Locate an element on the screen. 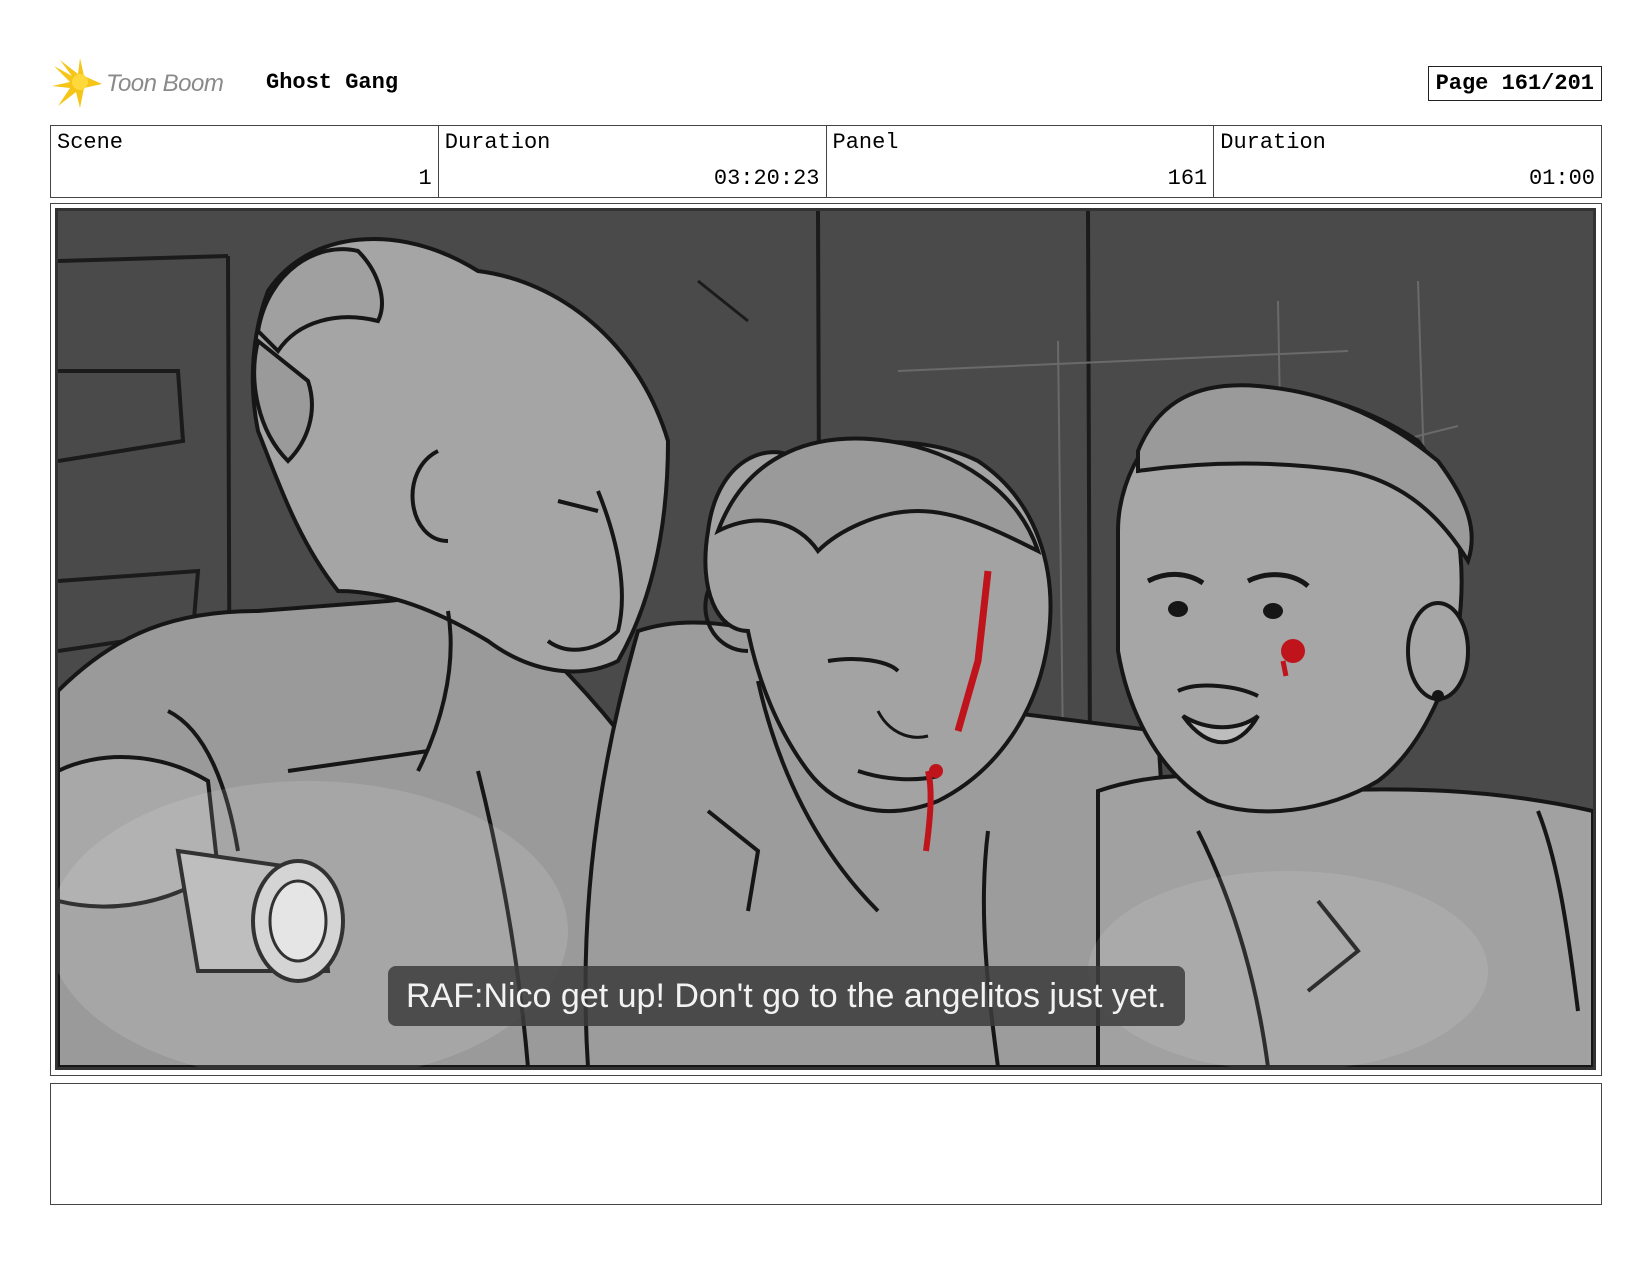 The width and height of the screenshot is (1650, 1275). storyboard-header: Toon Boom Ghost Gang Page 161/201 is located at coordinates (826, 86).